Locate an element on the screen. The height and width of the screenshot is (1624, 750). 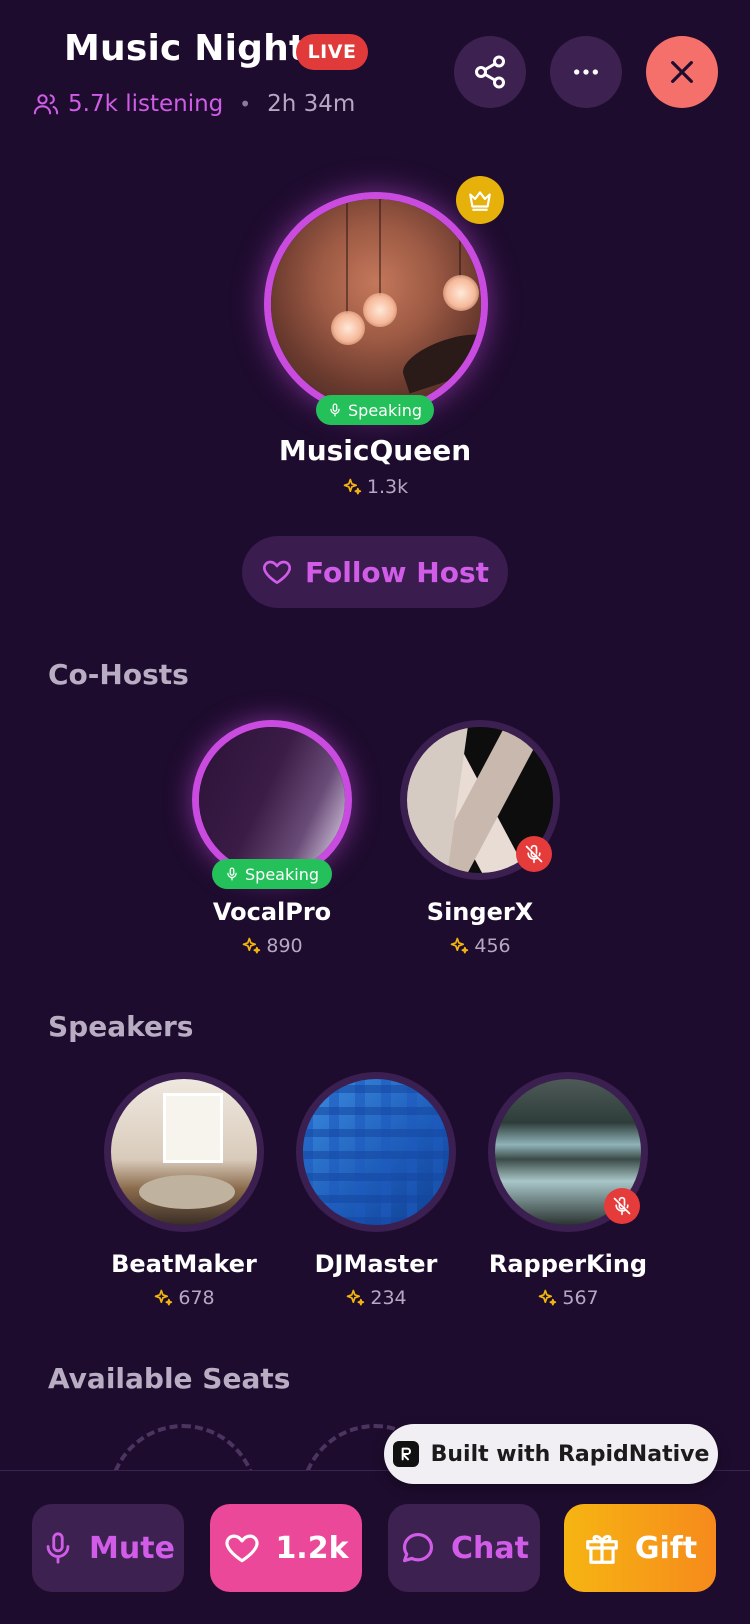
mute-label: Mute is located at coordinates (132, 1548).